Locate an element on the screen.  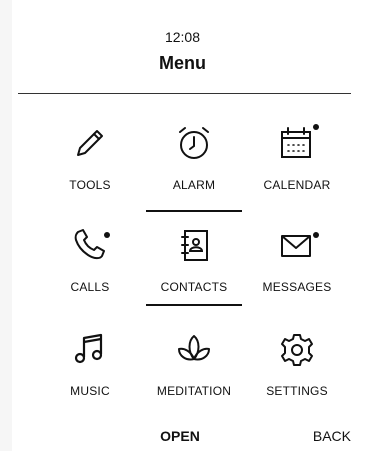
menu-item-settings: SETTINGS is located at coordinates (297, 372).